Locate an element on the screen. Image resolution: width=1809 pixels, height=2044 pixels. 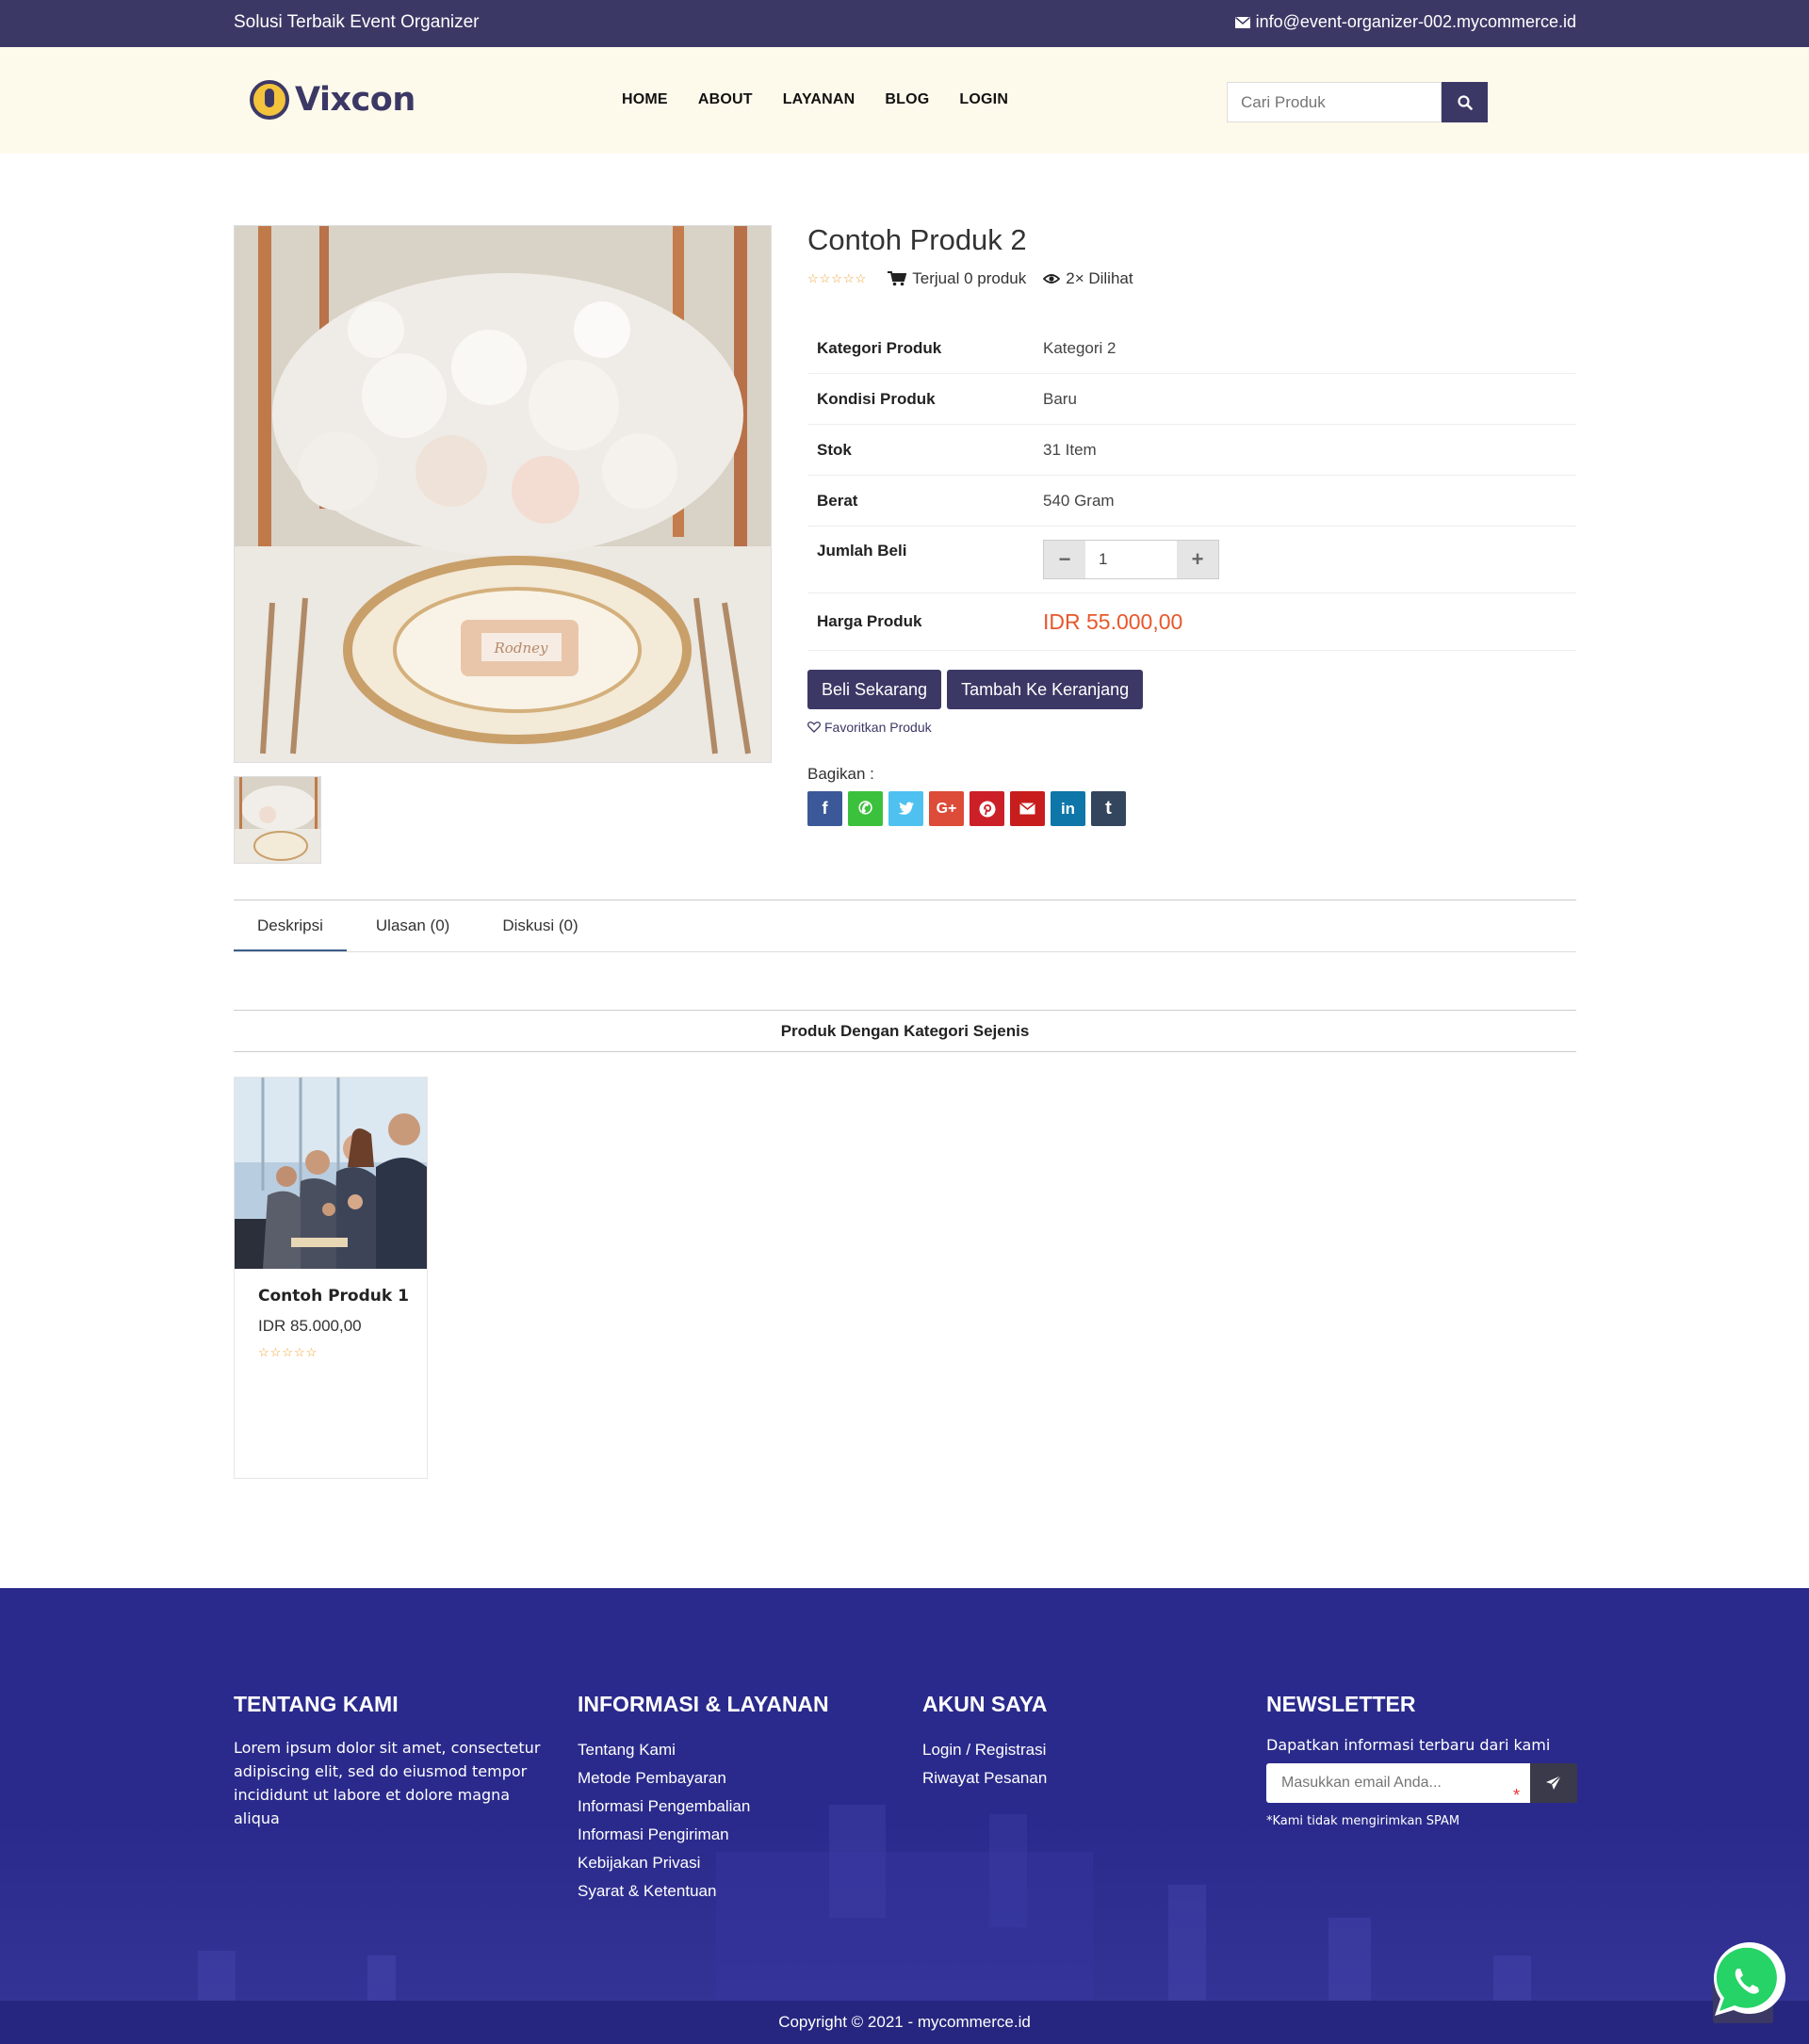
paper-plane-icon is located at coordinates (1554, 1782).